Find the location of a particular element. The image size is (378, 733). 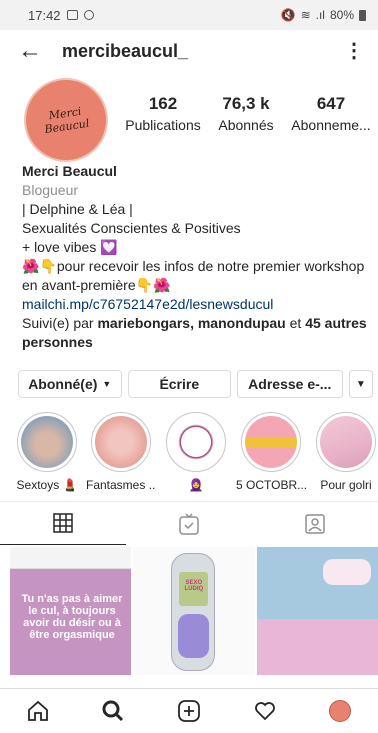

followed-by-prefix: Suivi(e) par is located at coordinates (58, 323).